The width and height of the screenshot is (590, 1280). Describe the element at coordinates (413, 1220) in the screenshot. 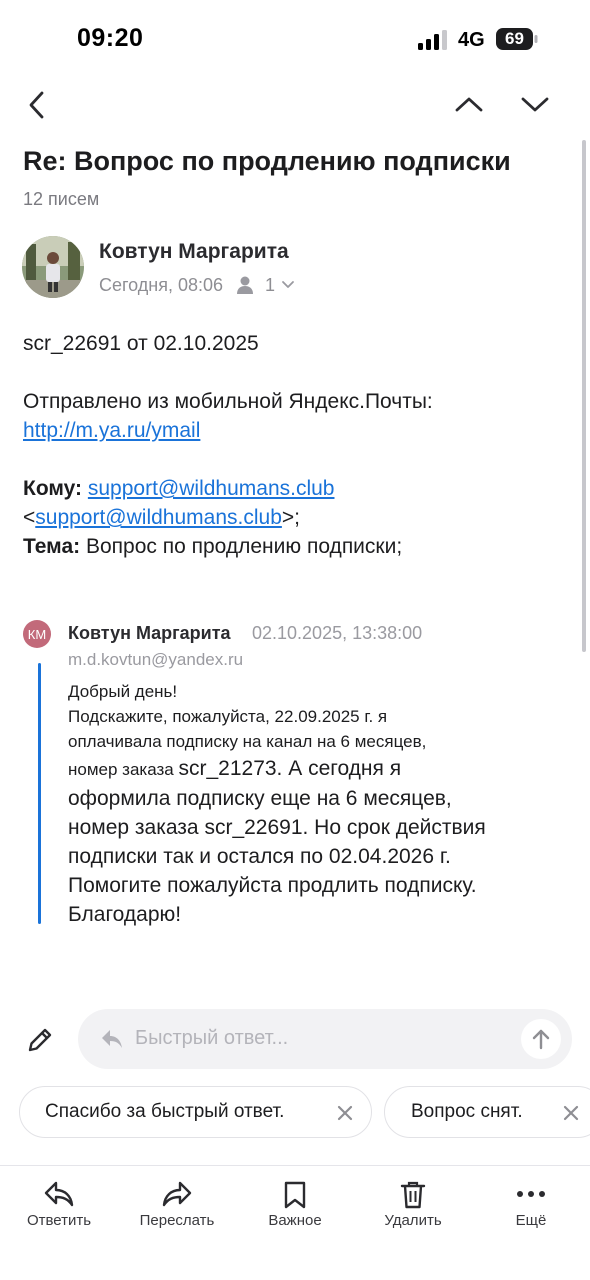

I see `tab-label: Удалить` at that location.